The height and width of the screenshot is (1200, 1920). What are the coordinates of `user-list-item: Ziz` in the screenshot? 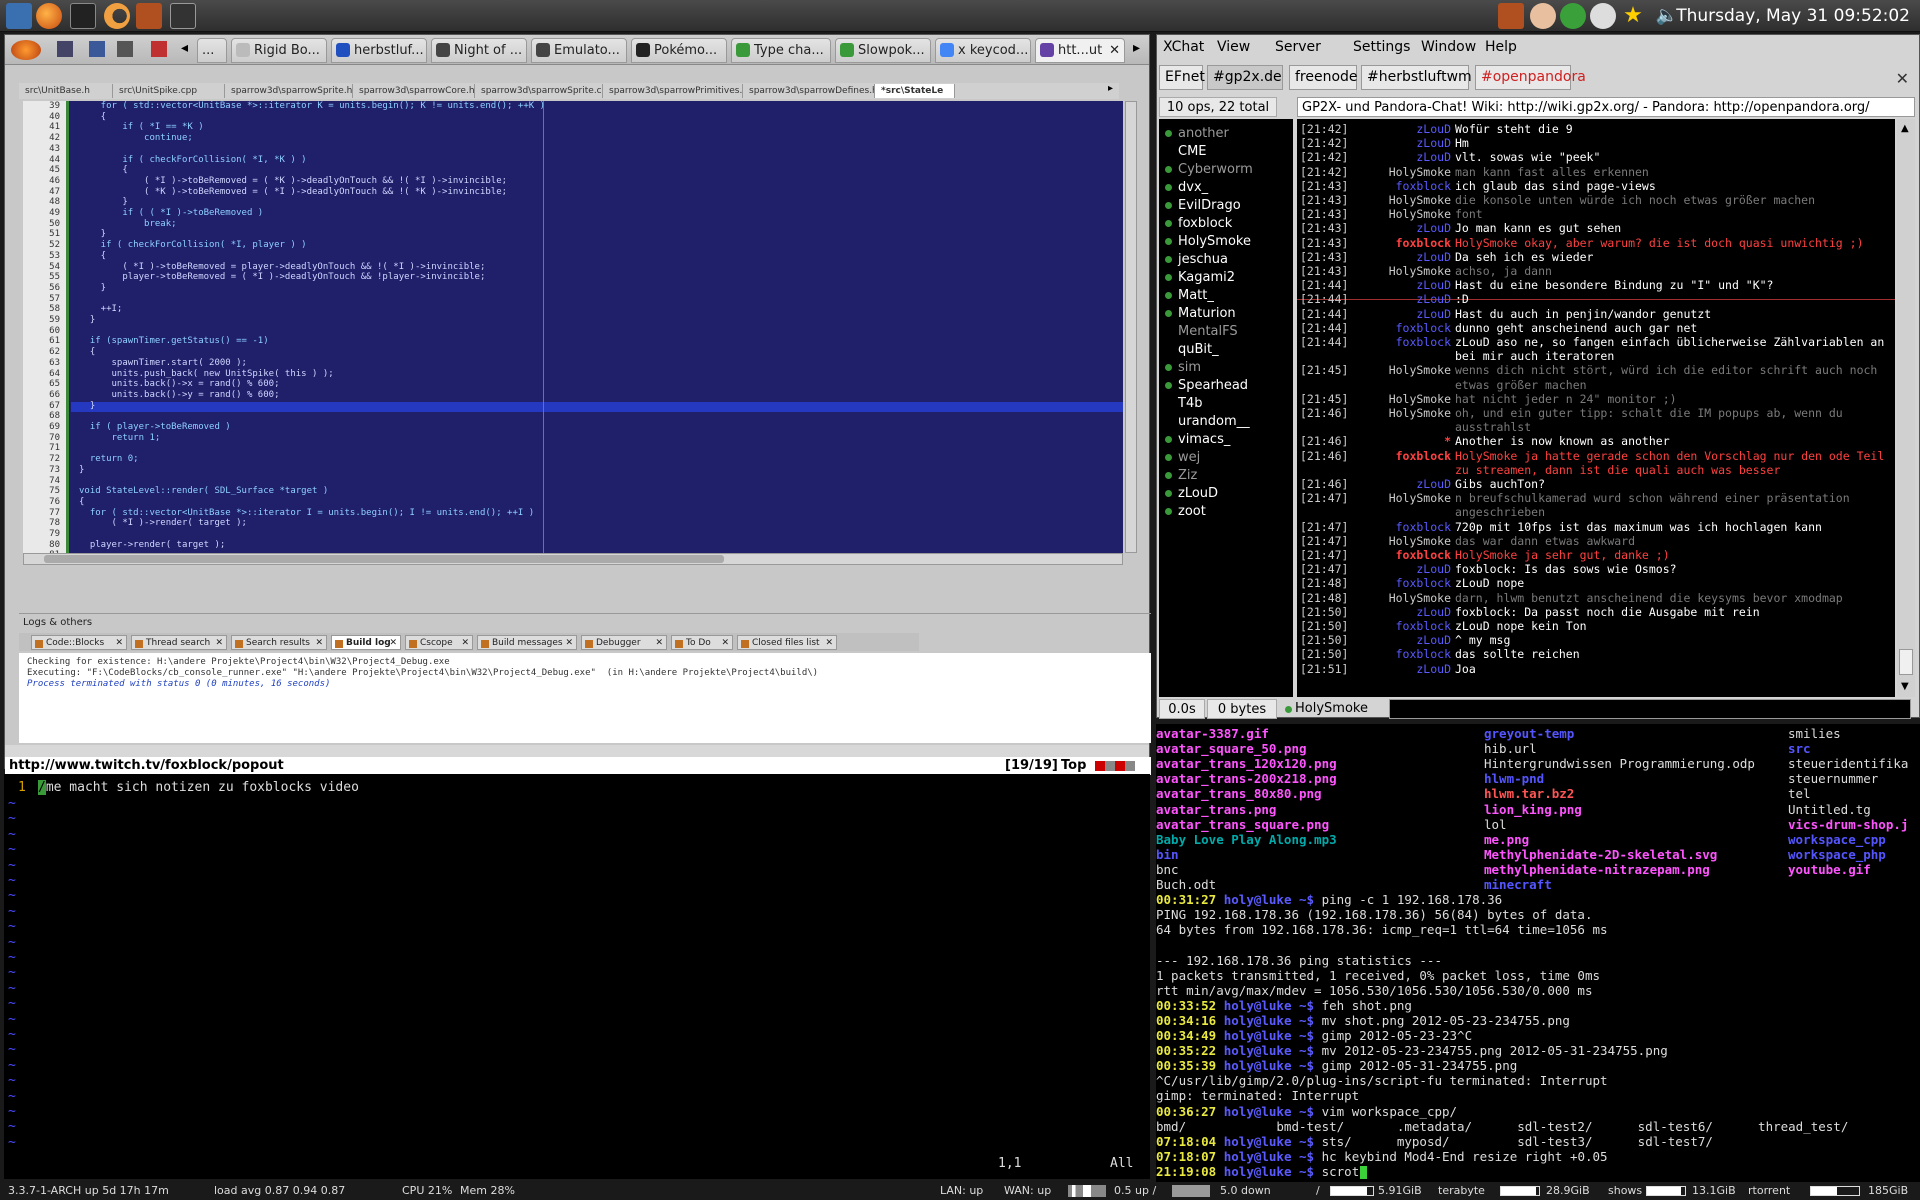 It's located at (1181, 476).